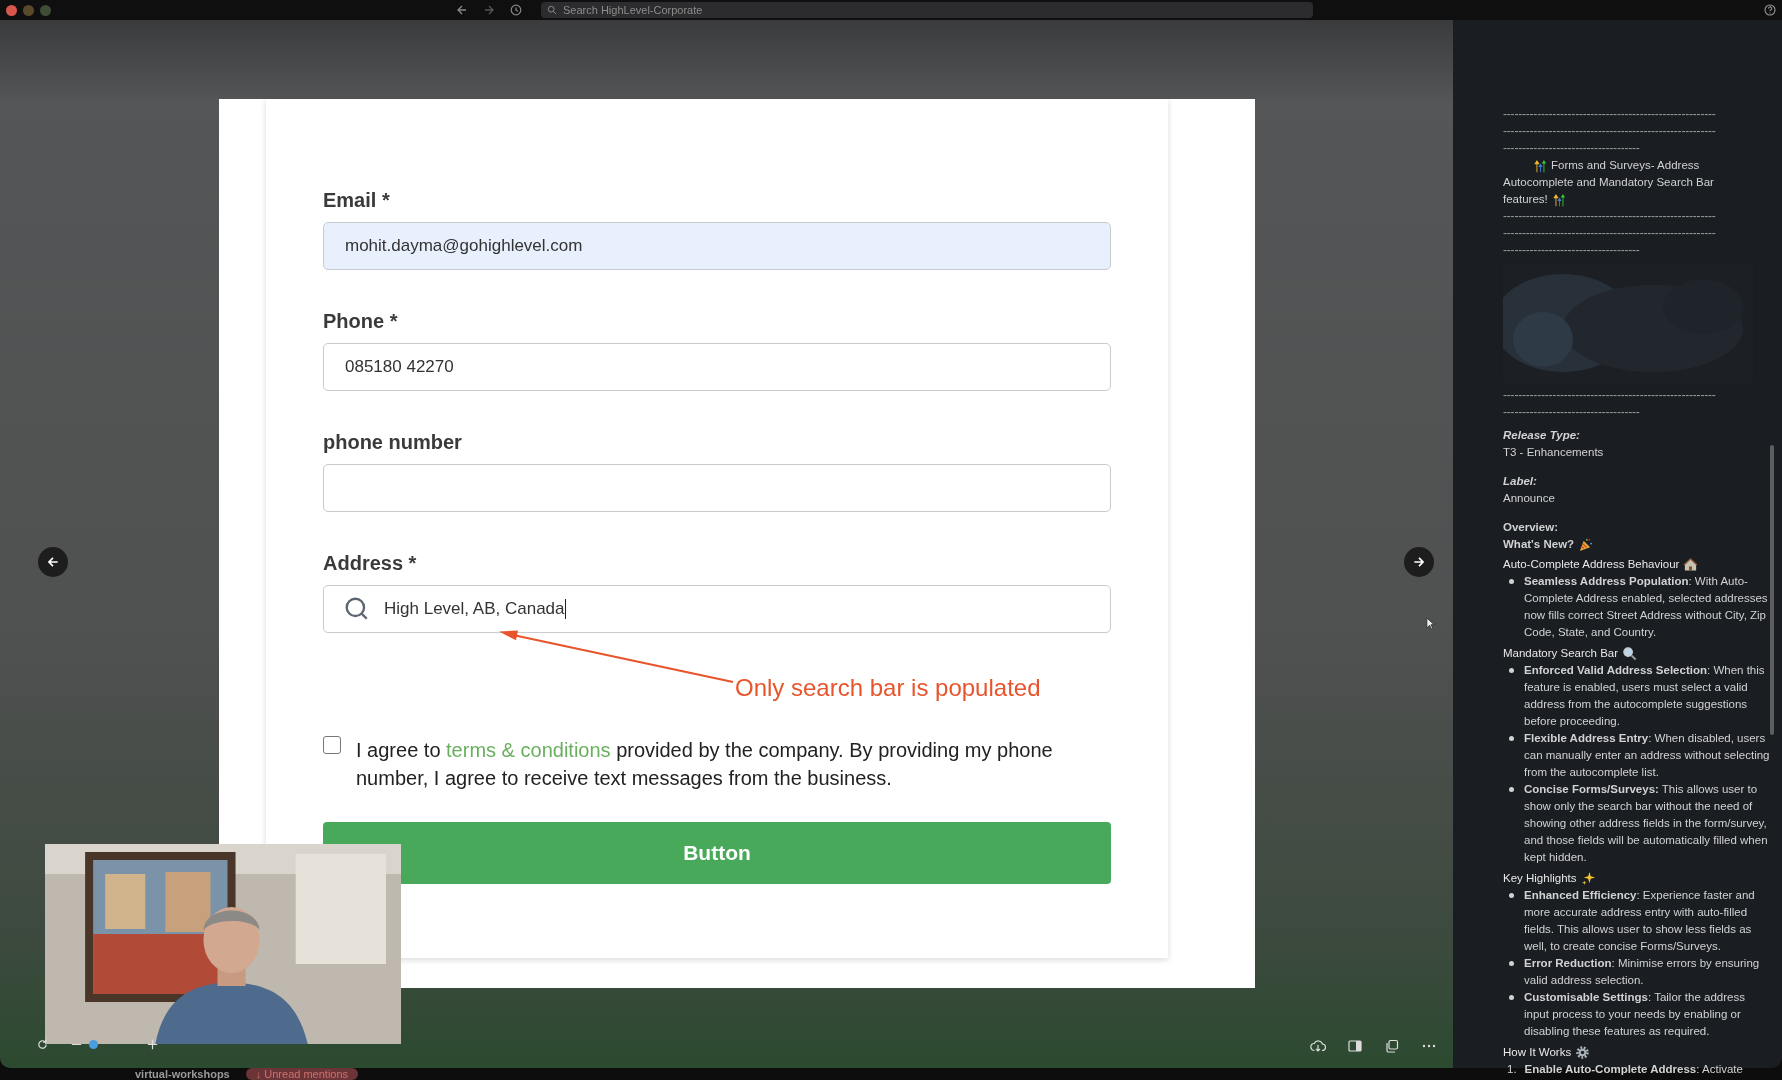  I want to click on whats-new-heading: What's New?, so click(1539, 544).